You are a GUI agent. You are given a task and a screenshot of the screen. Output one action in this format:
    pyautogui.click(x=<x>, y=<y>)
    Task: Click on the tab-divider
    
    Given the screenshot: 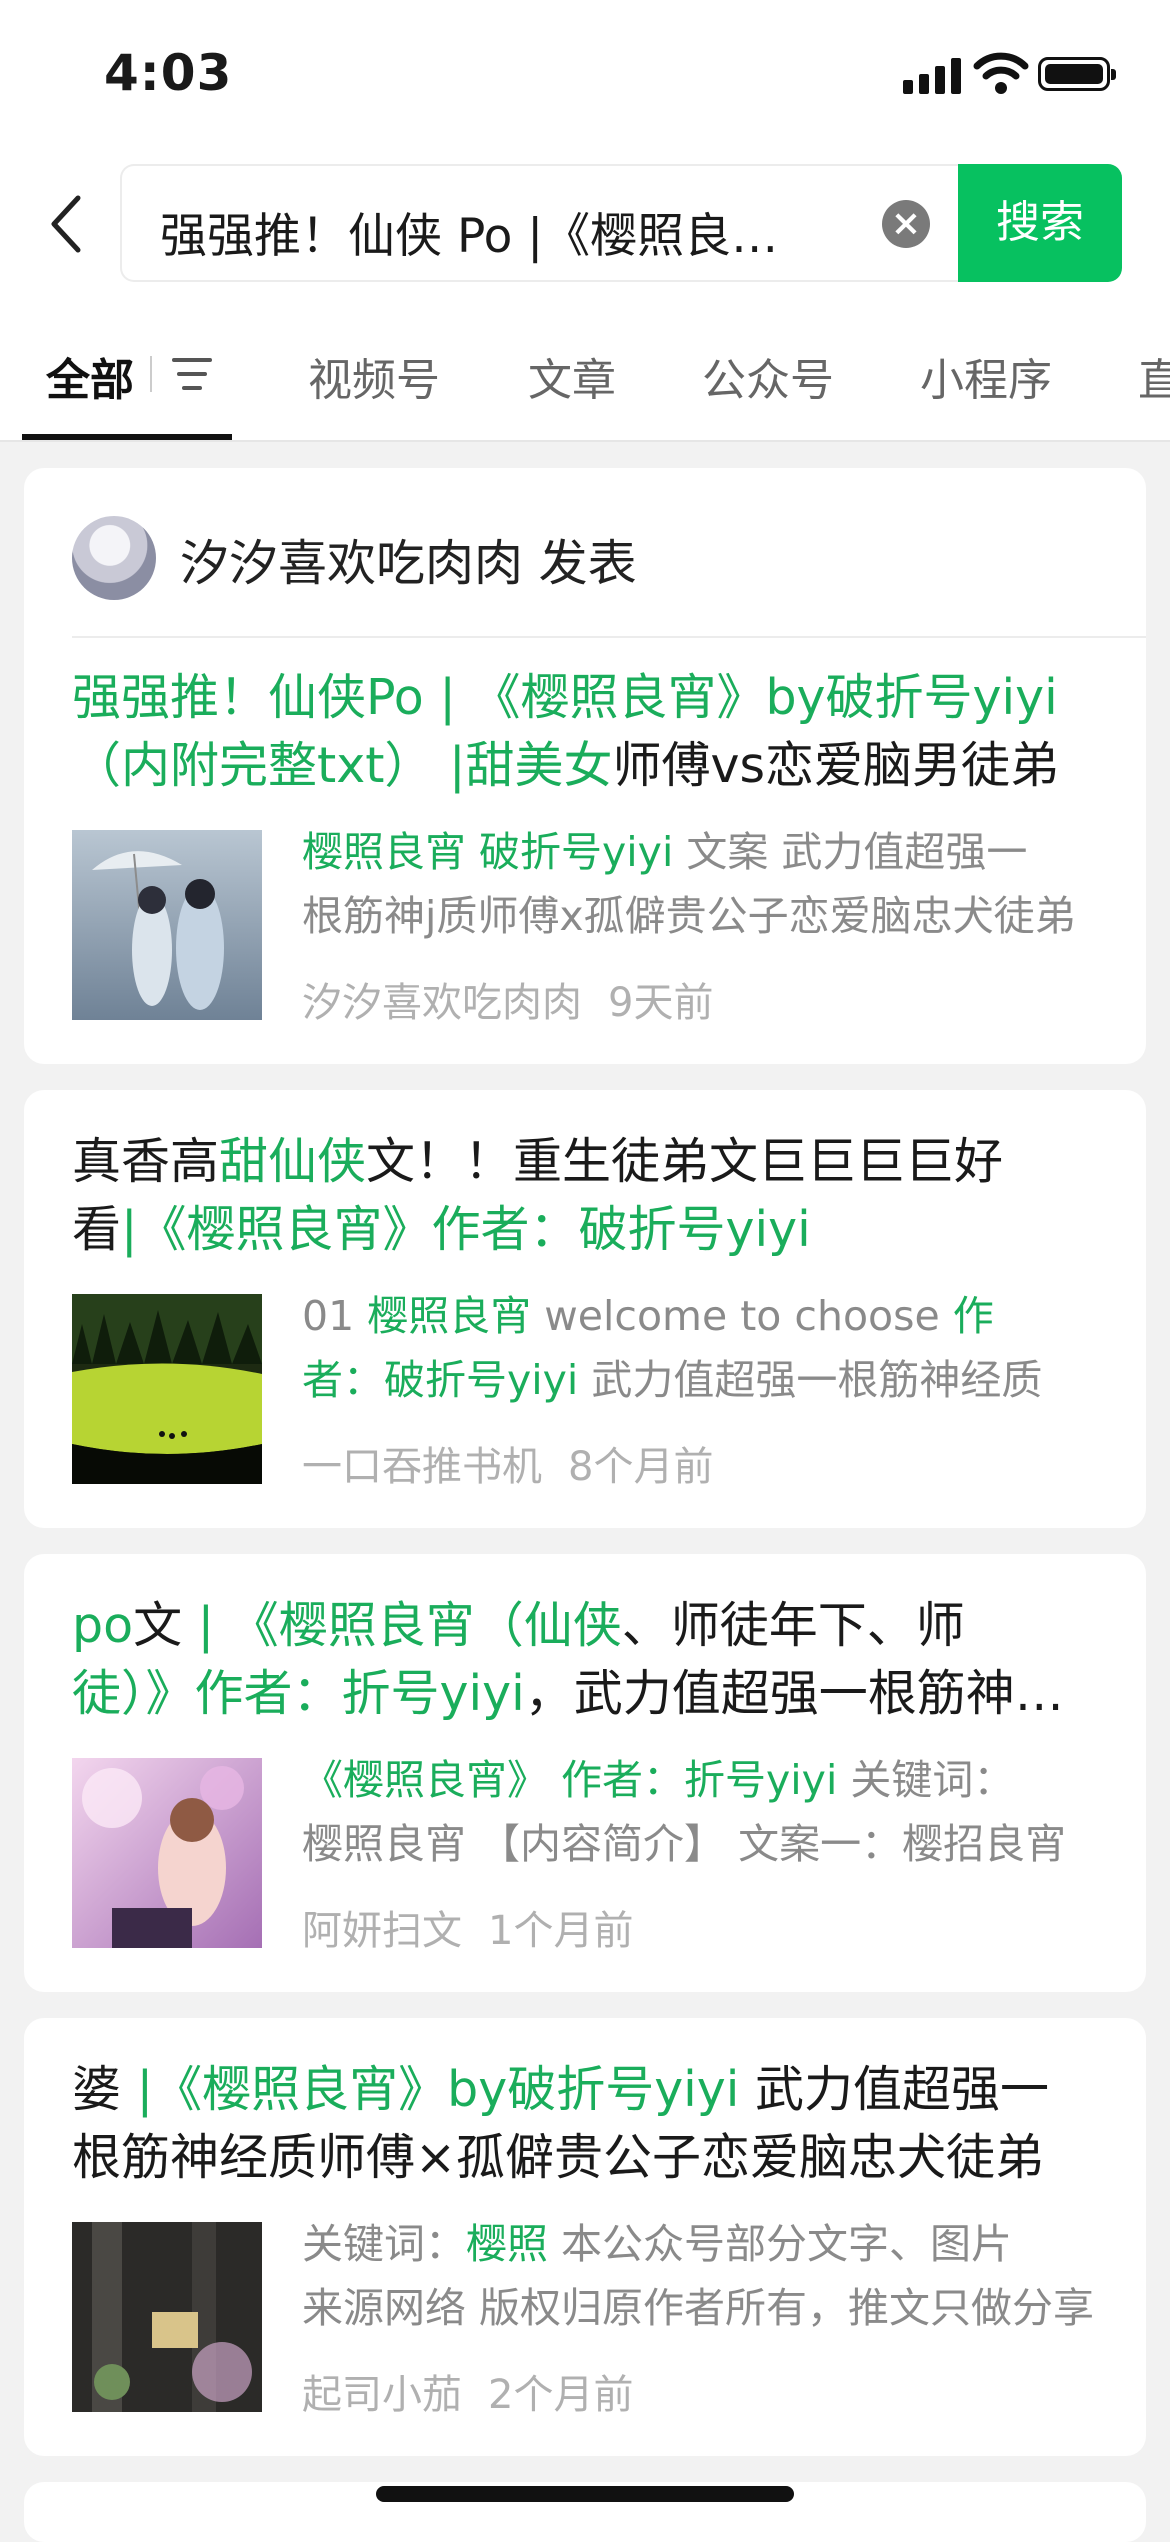 What is the action you would take?
    pyautogui.click(x=151, y=374)
    